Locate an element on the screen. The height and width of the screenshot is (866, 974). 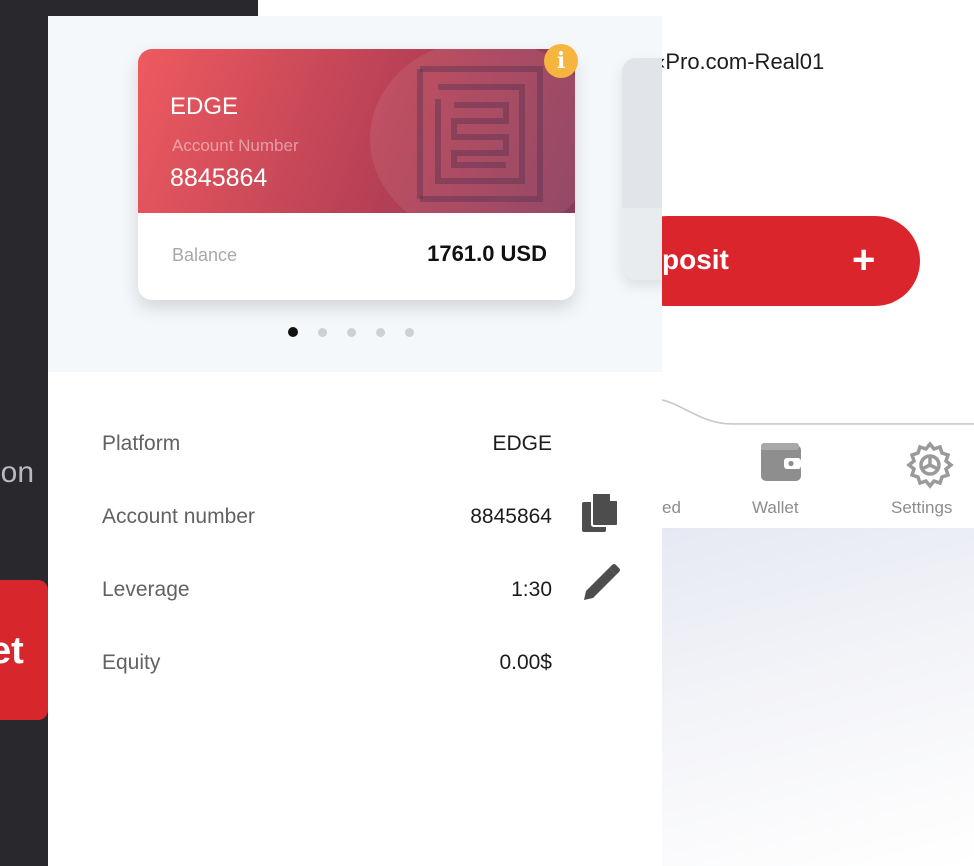
info-icon: i is located at coordinates (561, 61).